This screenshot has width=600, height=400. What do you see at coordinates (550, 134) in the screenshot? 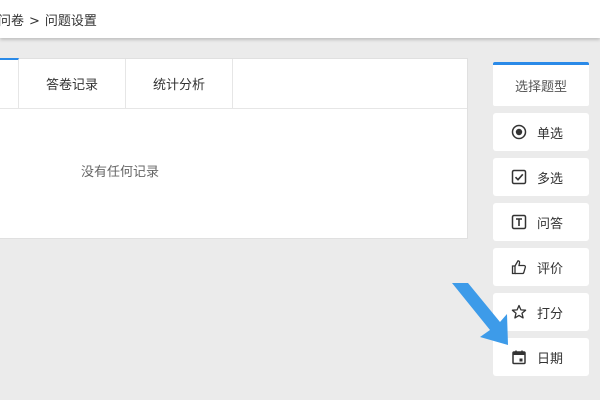
I see `question-type-label: 单选` at bounding box center [550, 134].